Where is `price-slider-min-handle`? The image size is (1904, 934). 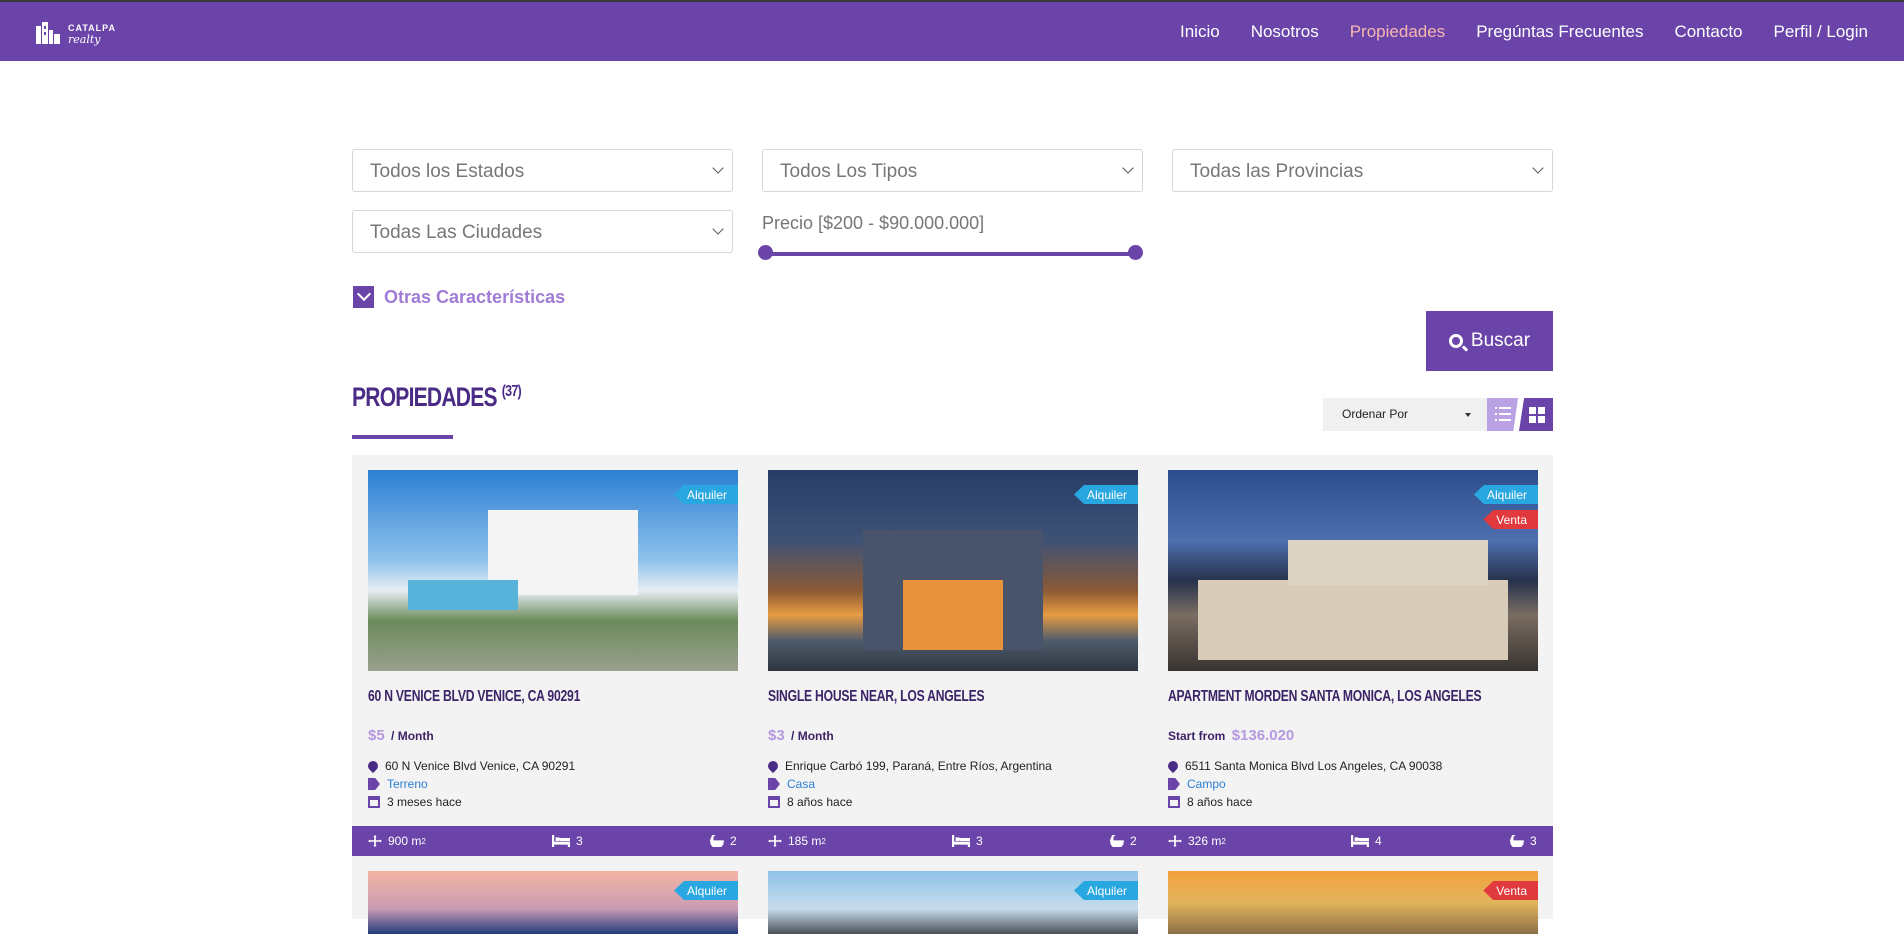
price-slider-min-handle is located at coordinates (765, 252).